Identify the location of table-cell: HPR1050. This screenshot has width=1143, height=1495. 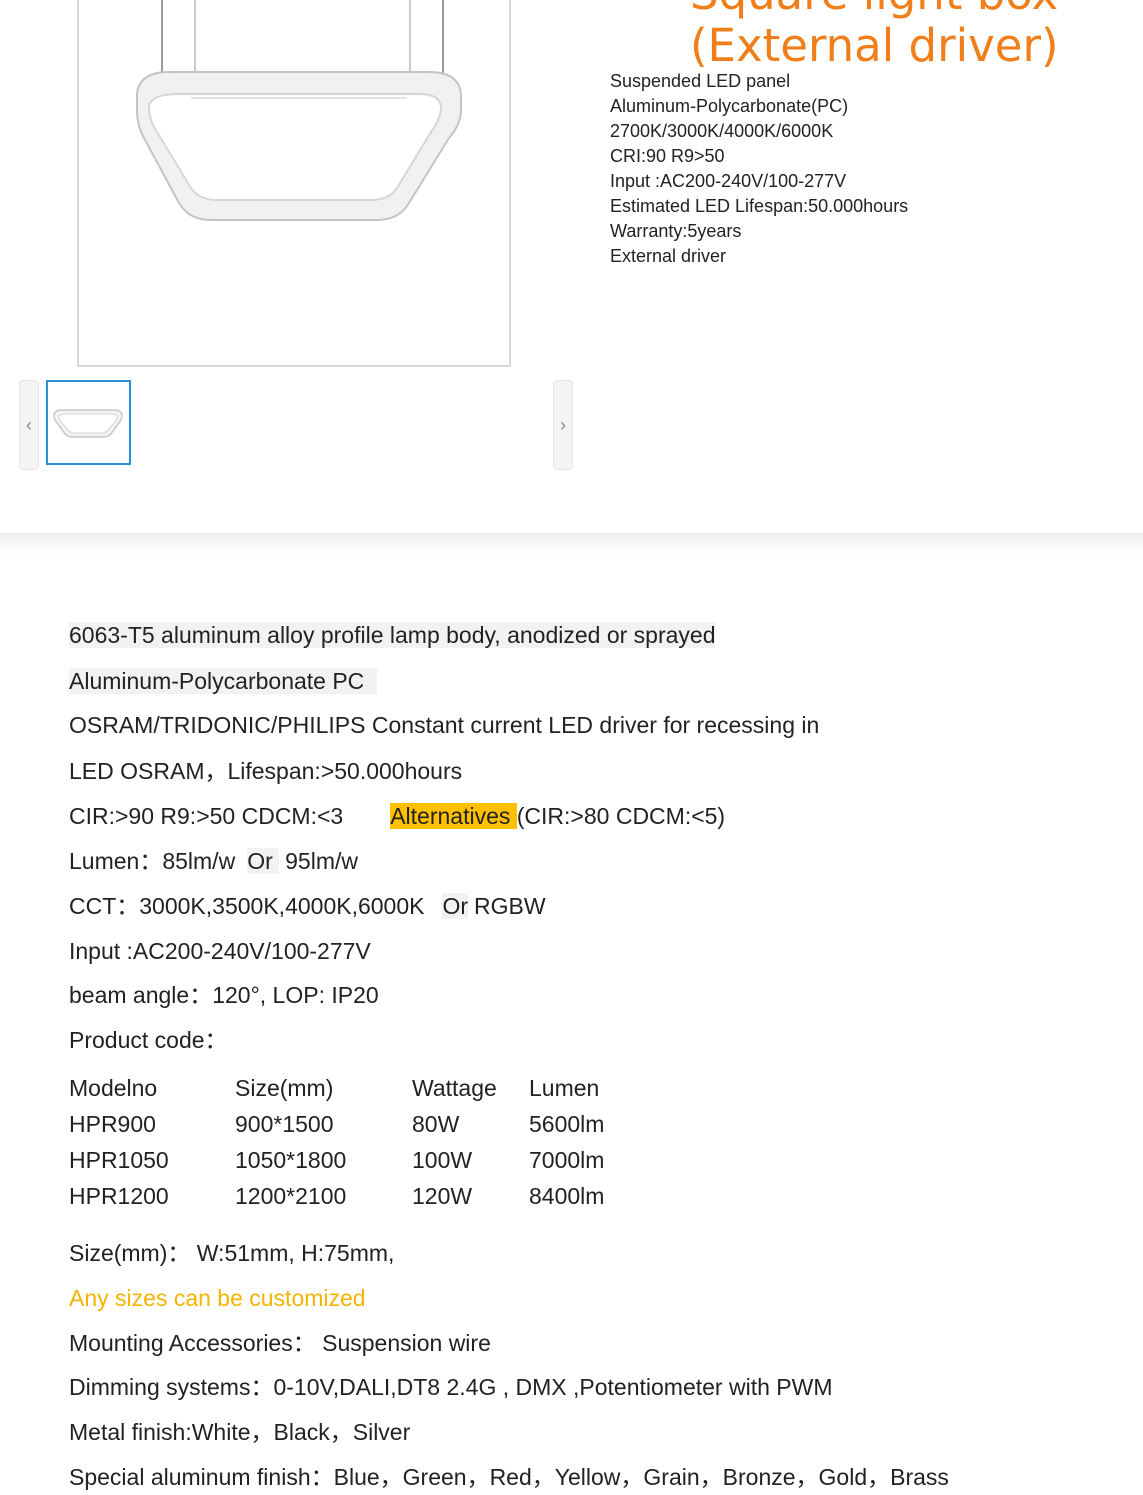
(119, 1160).